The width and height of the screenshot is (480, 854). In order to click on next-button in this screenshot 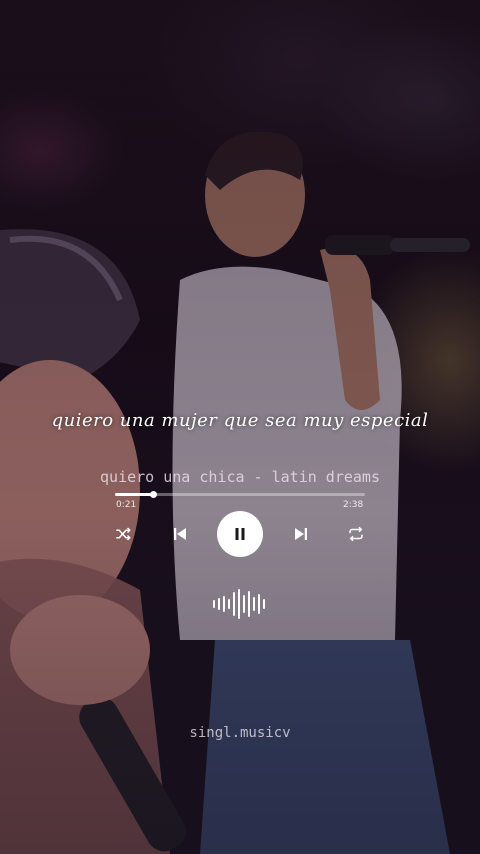, I will do `click(301, 534)`.